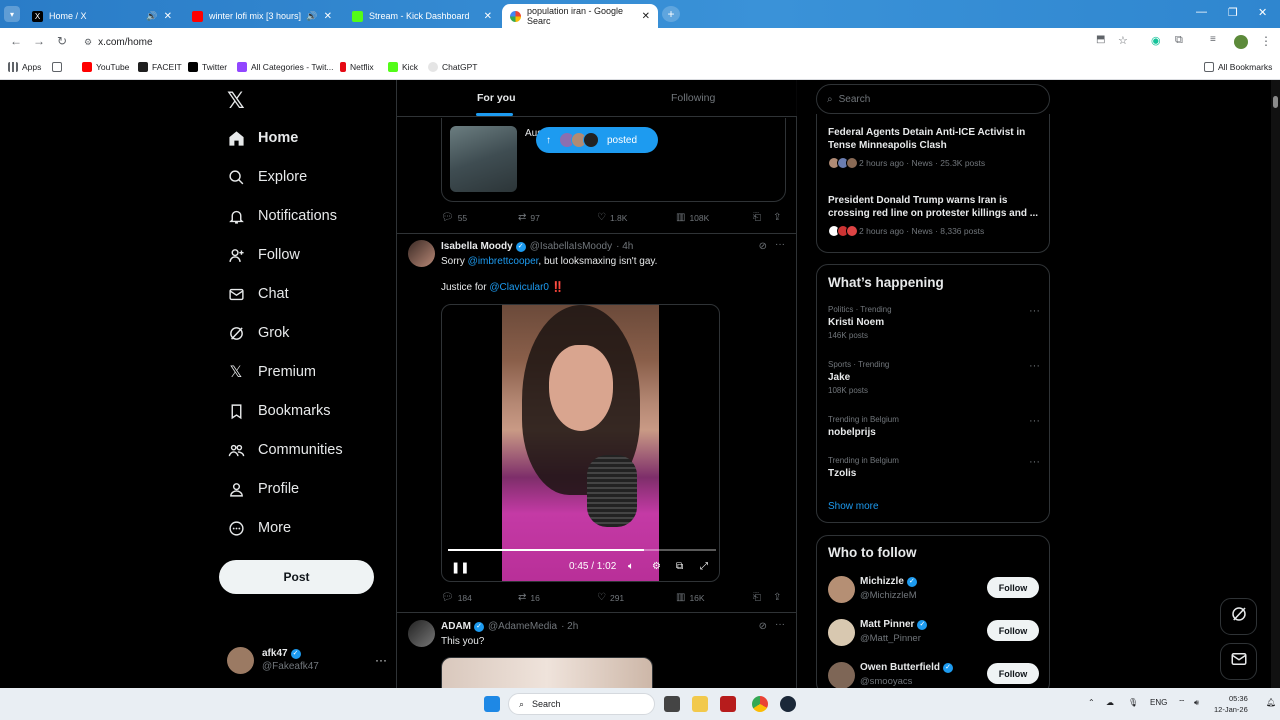 This screenshot has width=1280, height=720. I want to click on grok-float-button, so click(1238, 616).